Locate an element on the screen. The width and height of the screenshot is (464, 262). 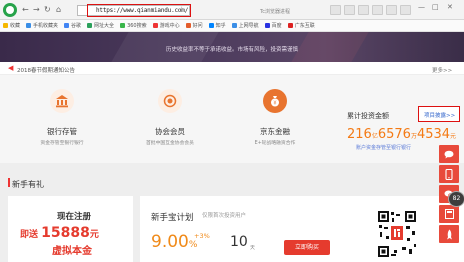
register-virtual-principal: 虚拟本金 is located at coordinates (72, 251).